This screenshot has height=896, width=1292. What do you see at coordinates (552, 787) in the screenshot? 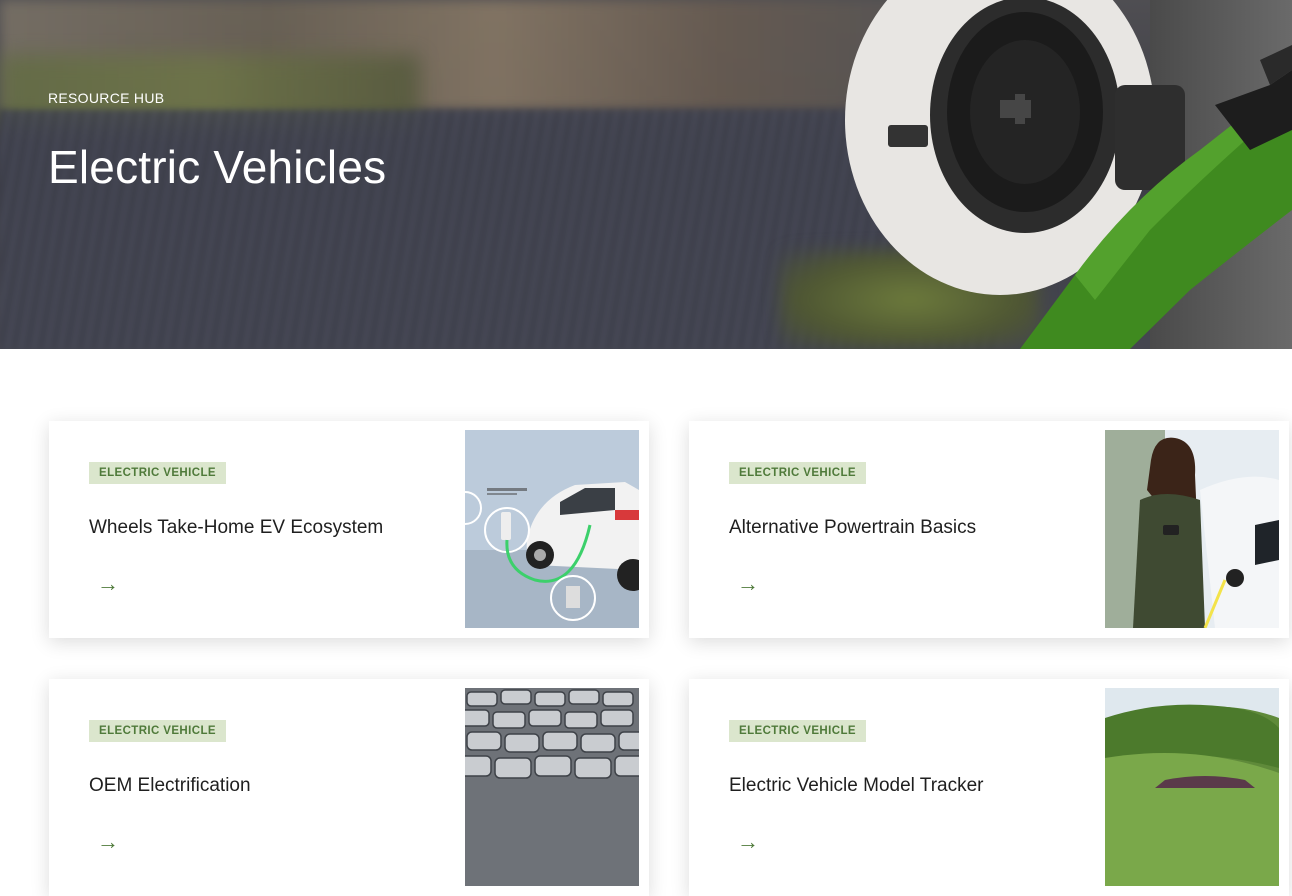
I see `parked-cars-thumbnail` at bounding box center [552, 787].